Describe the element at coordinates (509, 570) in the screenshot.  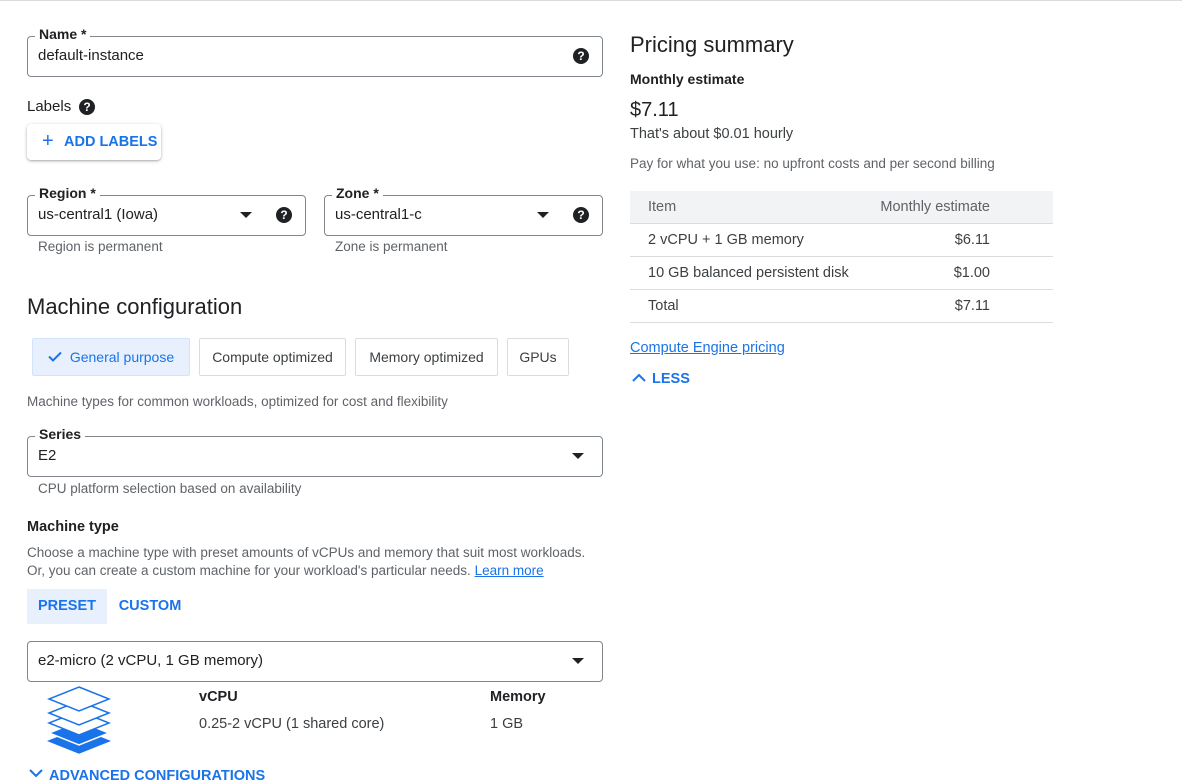
I see `learn-more-link: Learn more` at that location.